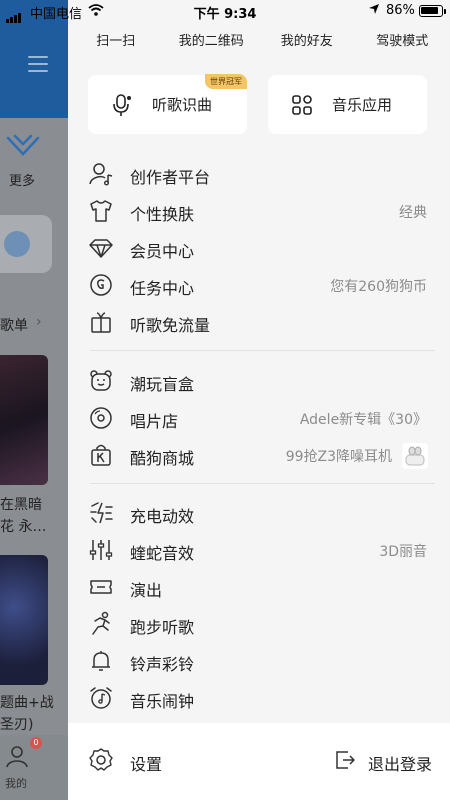 The height and width of the screenshot is (800, 450). What do you see at coordinates (400, 10) in the screenshot?
I see `battery-percent: 86%` at bounding box center [400, 10].